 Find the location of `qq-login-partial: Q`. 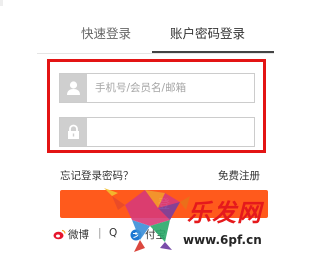

qq-login-partial: Q is located at coordinates (113, 233).